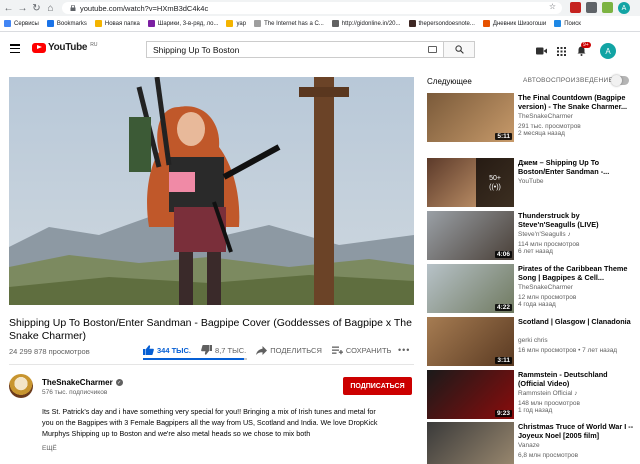 The width and height of the screenshot is (640, 464). What do you see at coordinates (144, 8) in the screenshot?
I see `url-text: youtube.com/watch?v=HXmB3dC4k4c` at bounding box center [144, 8].